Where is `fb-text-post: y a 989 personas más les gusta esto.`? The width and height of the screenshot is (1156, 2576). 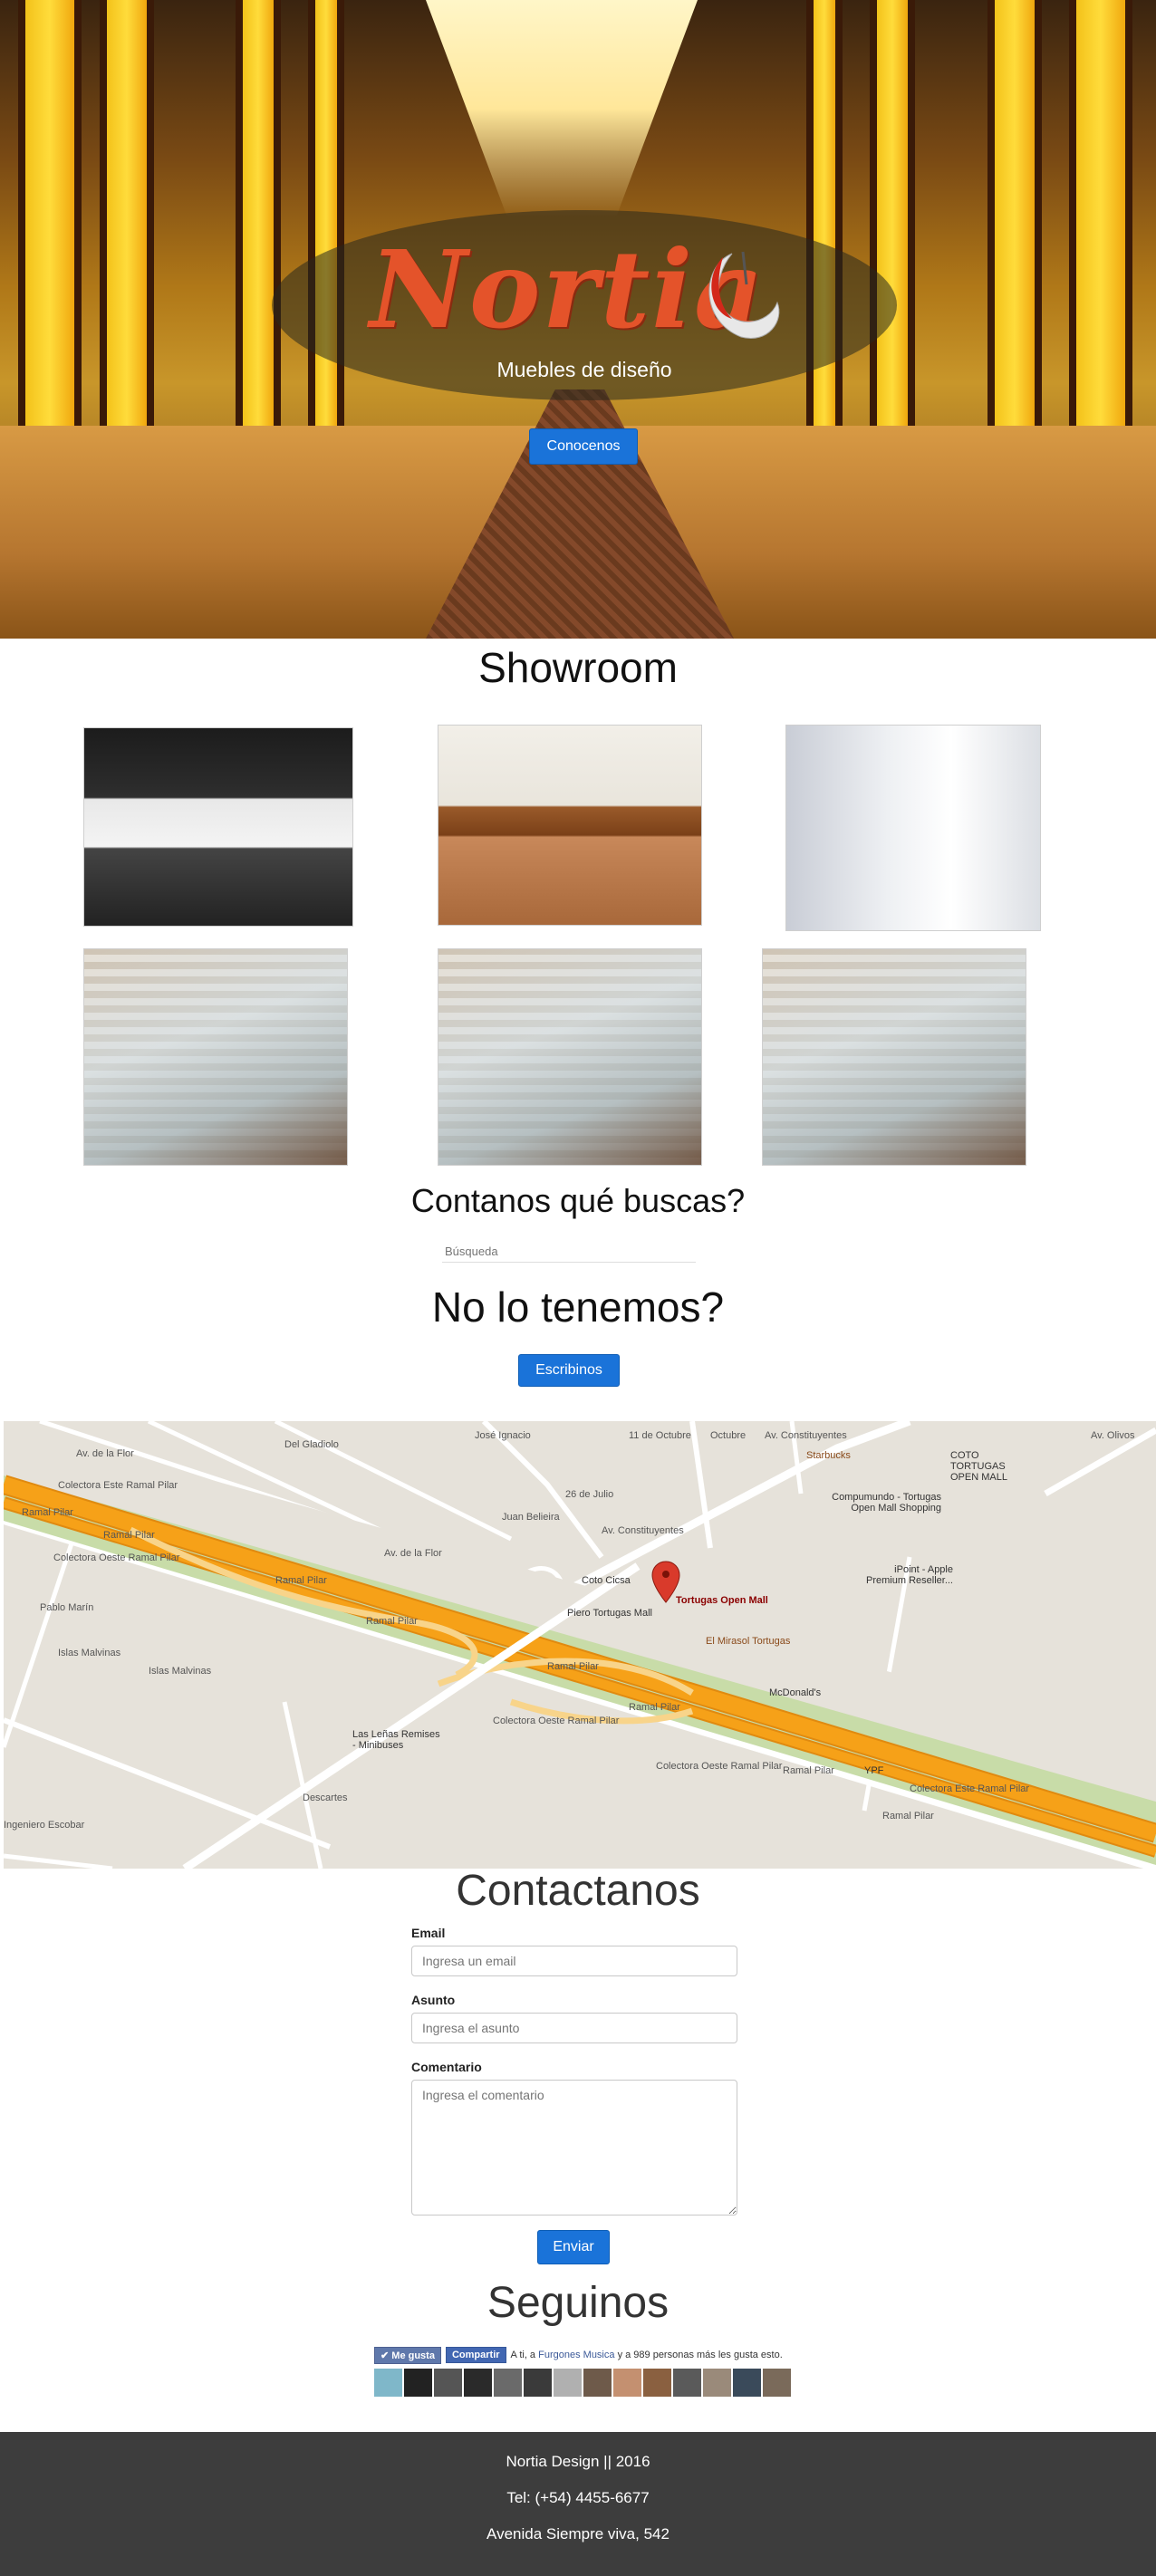 fb-text-post: y a 989 personas más les gusta esto. is located at coordinates (700, 2355).